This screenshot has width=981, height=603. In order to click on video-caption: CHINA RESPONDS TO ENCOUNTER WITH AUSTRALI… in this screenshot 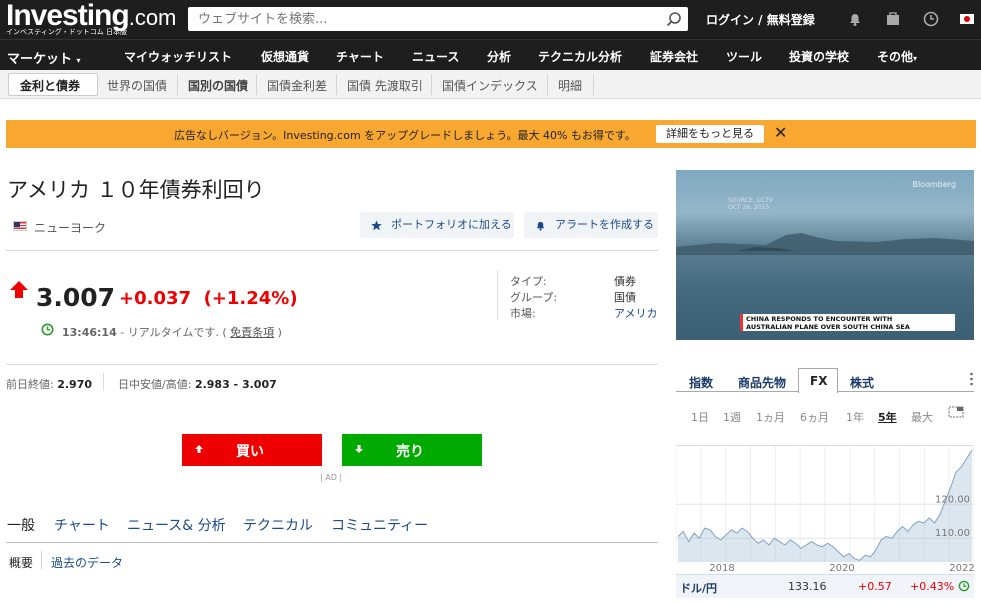, I will do `click(847, 322)`.